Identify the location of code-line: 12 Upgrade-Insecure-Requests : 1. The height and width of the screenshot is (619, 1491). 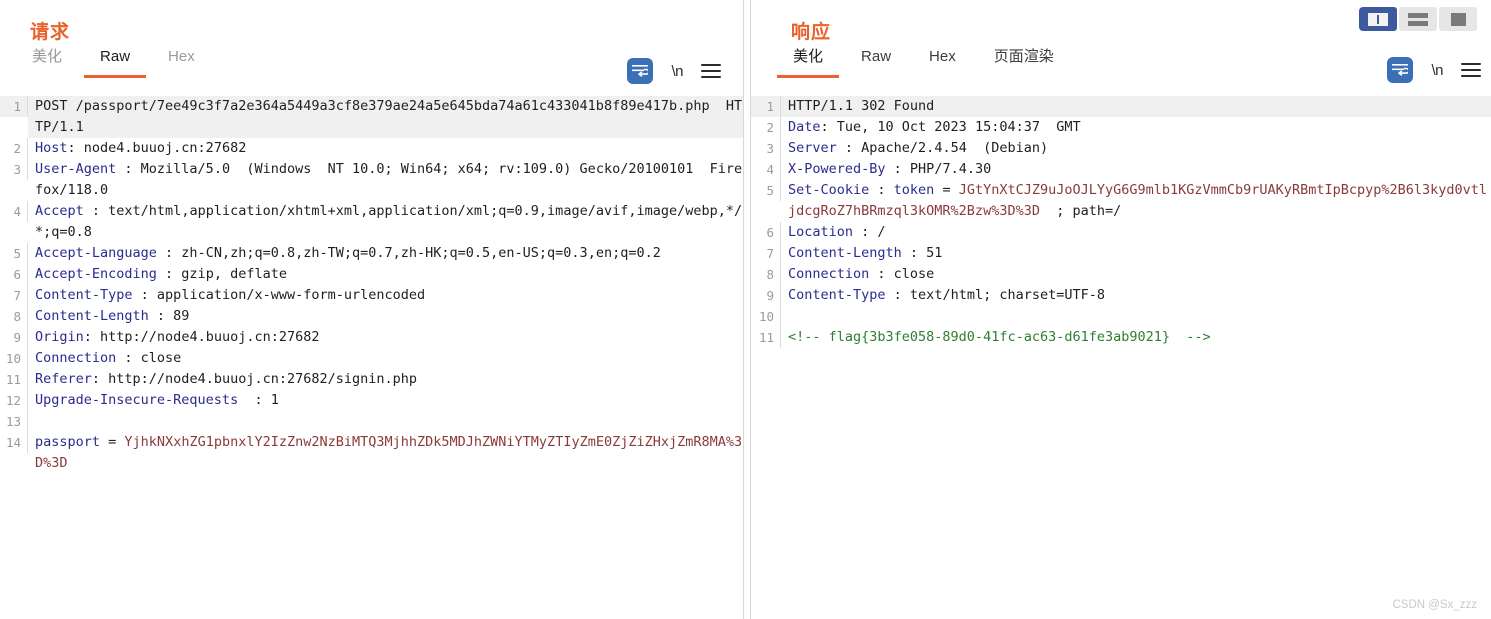
(371, 400).